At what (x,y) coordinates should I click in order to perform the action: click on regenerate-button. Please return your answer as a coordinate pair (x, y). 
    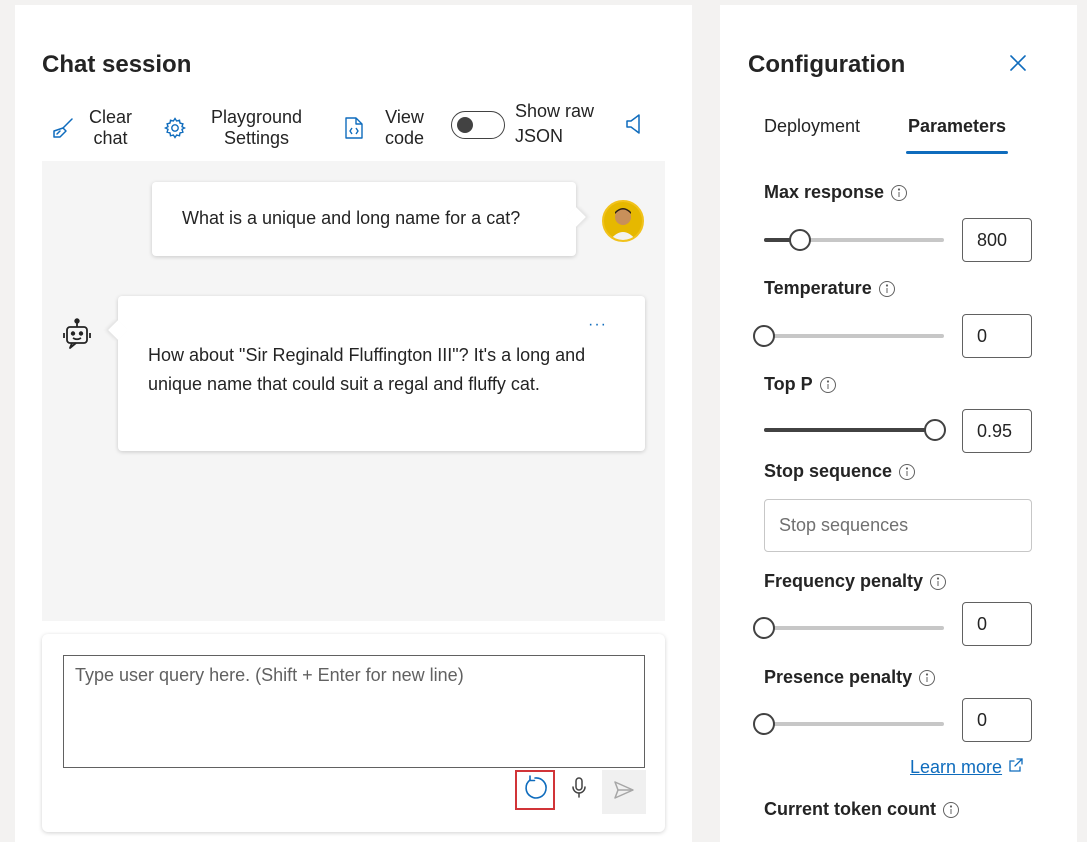
    Looking at the image, I should click on (535, 790).